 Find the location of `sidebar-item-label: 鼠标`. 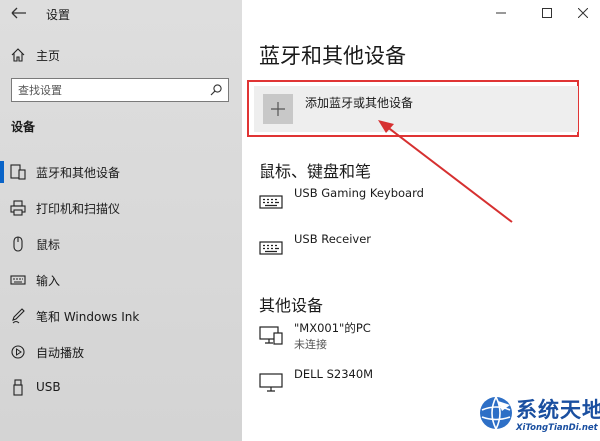

sidebar-item-label: 鼠标 is located at coordinates (48, 245).